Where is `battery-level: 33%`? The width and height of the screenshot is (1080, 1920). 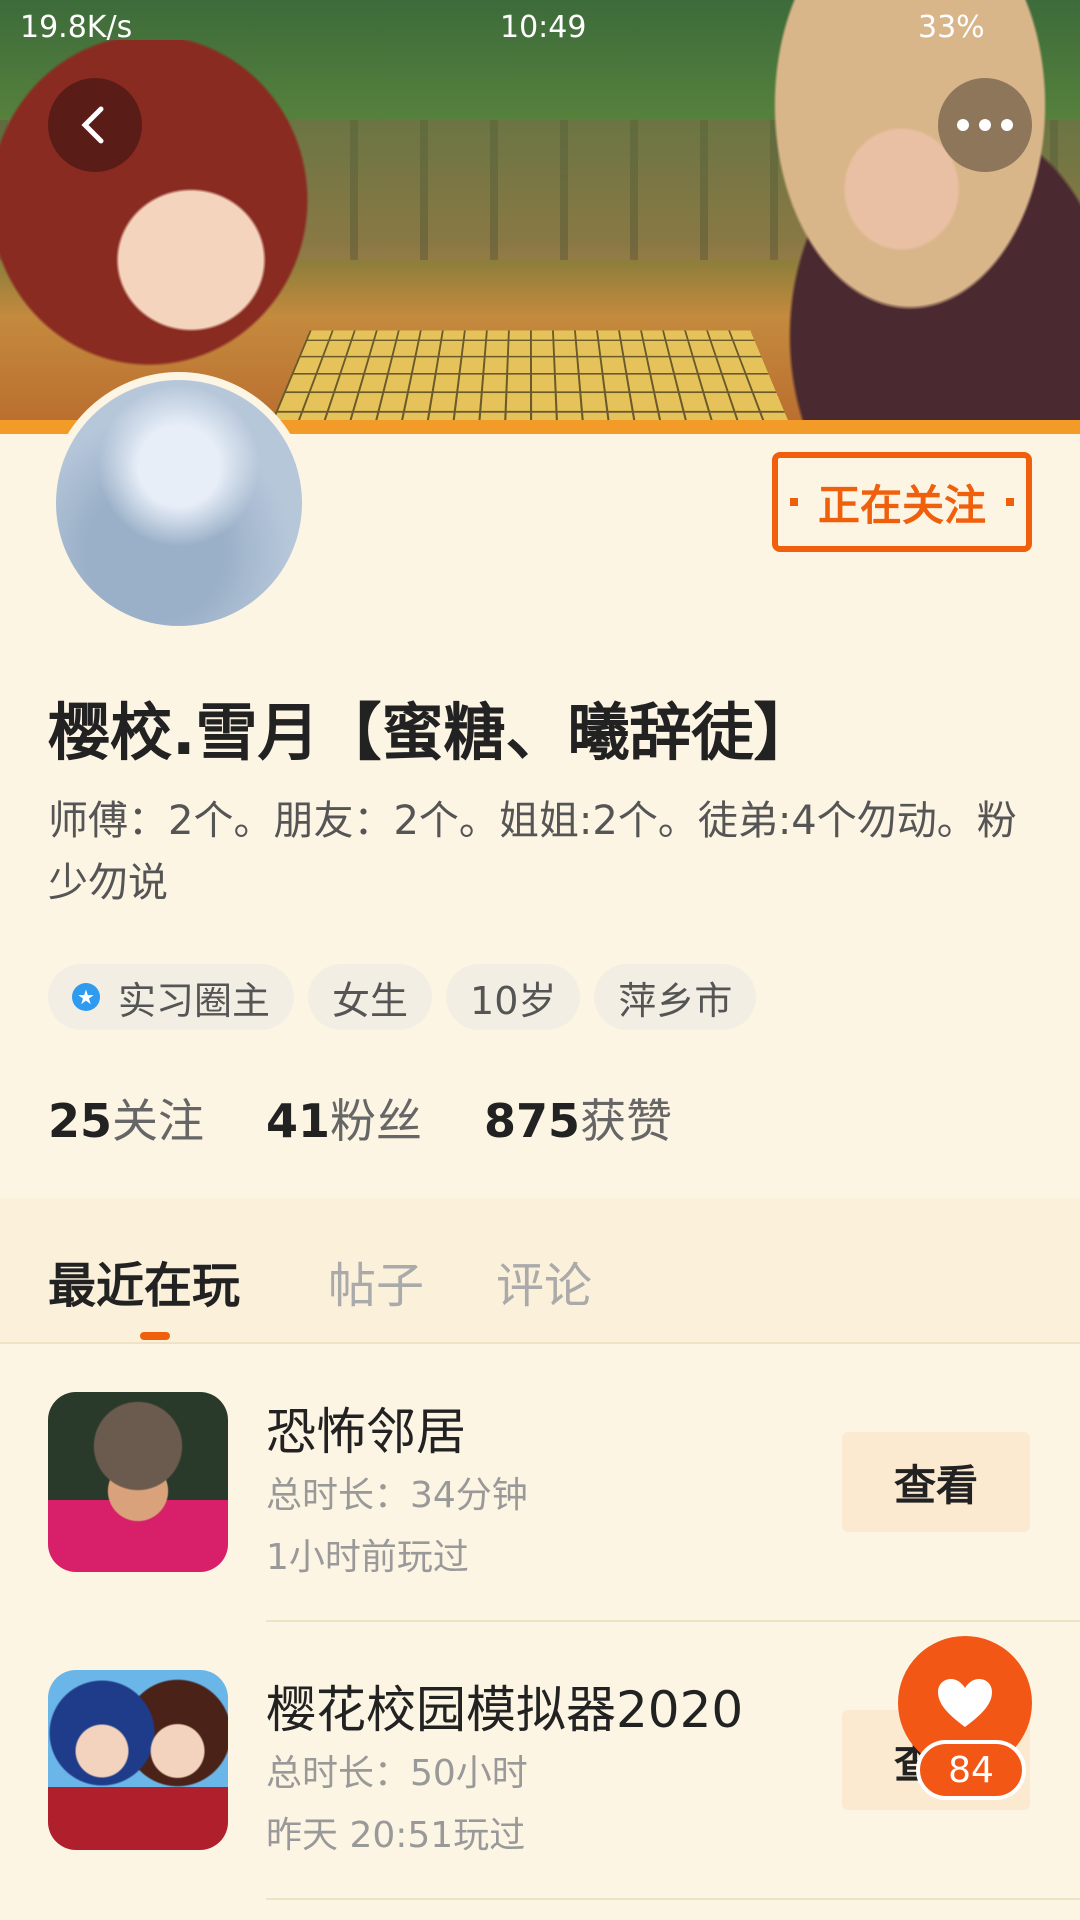 battery-level: 33% is located at coordinates (951, 27).